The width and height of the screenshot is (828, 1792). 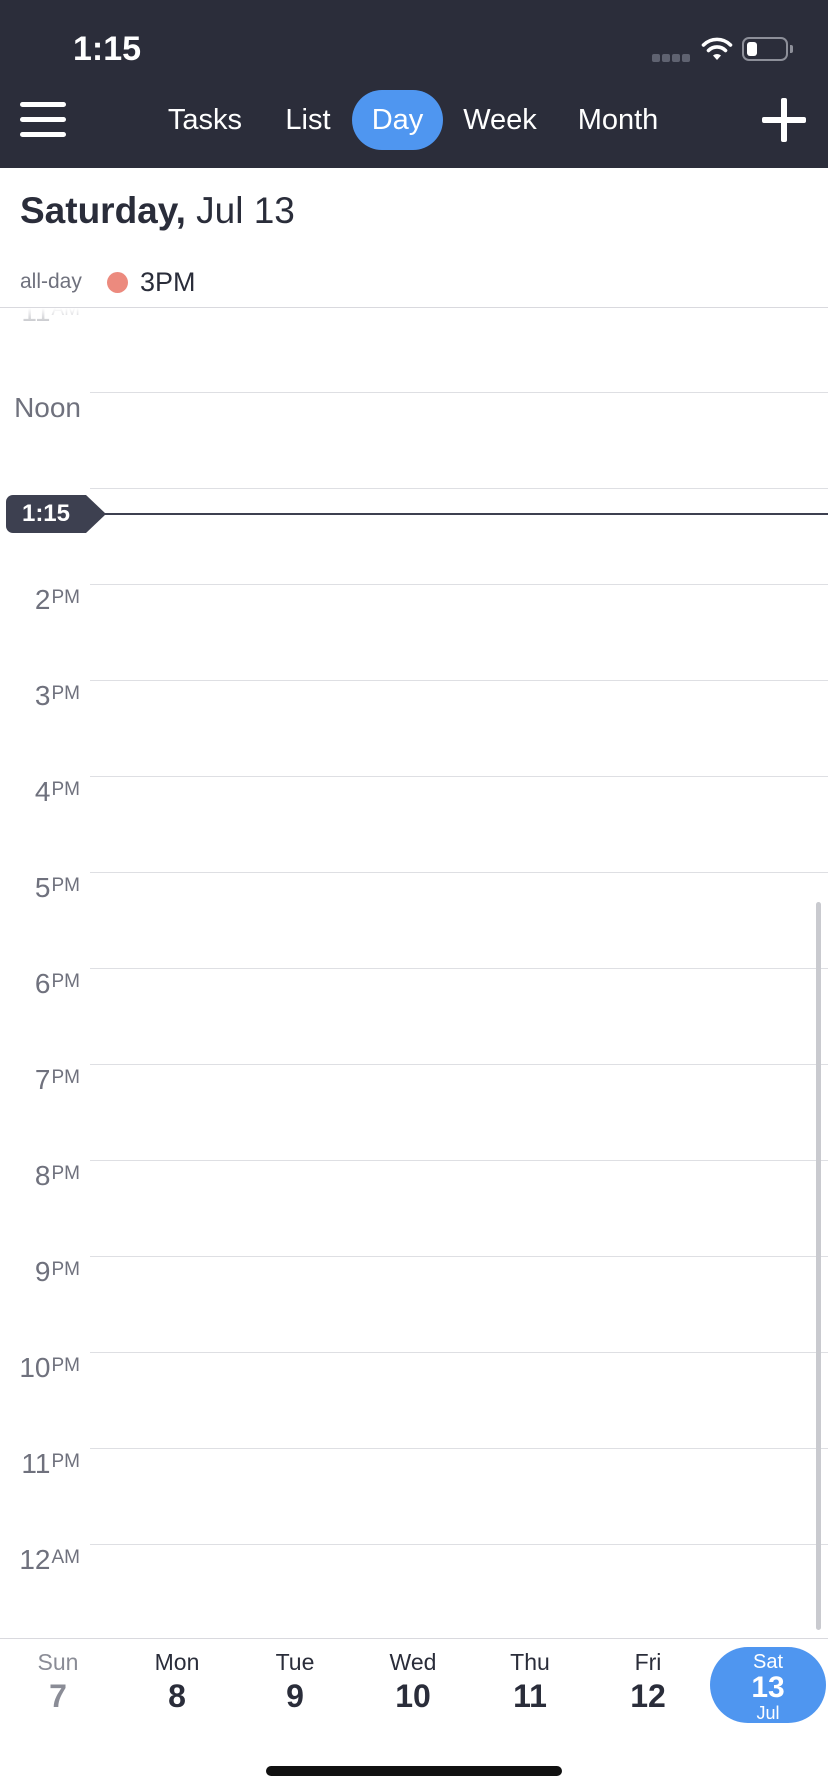 I want to click on hour-label-2pm: 2PM, so click(x=57, y=599).